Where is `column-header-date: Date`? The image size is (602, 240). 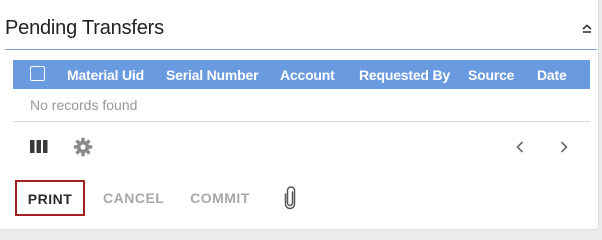
column-header-date: Date is located at coordinates (552, 75).